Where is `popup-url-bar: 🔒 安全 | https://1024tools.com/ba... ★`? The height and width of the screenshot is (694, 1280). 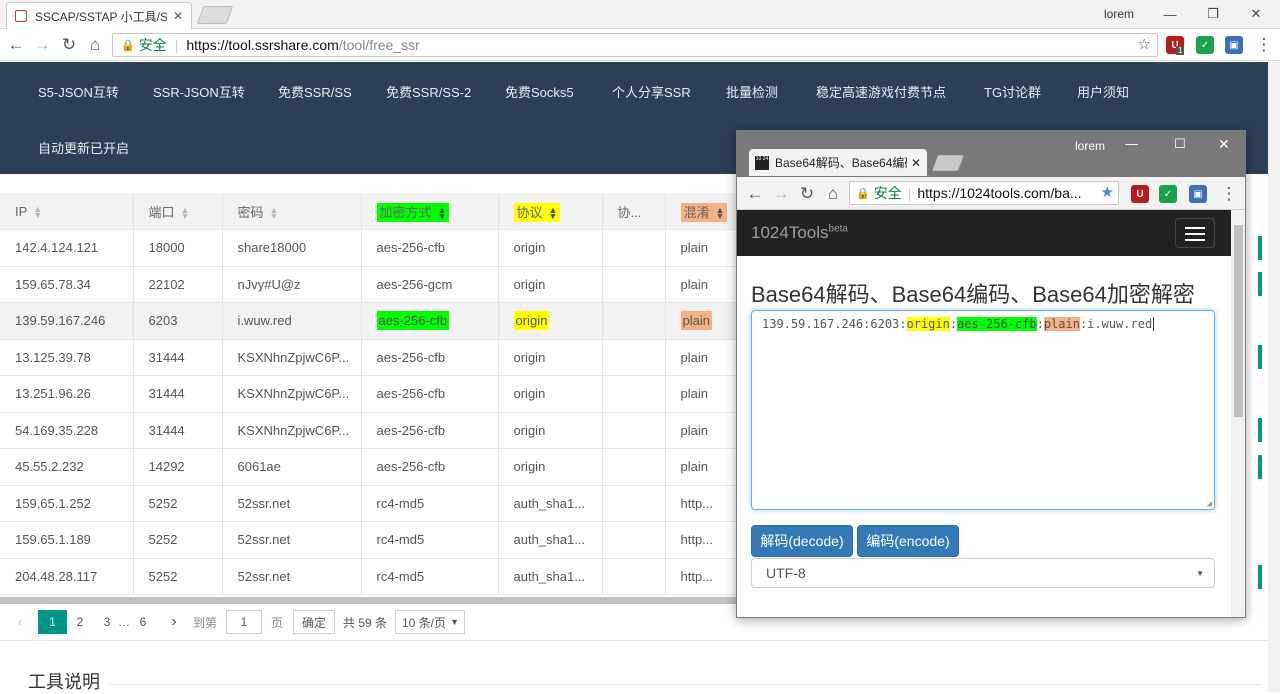 popup-url-bar: 🔒 安全 | https://1024tools.com/ba... ★ is located at coordinates (984, 193).